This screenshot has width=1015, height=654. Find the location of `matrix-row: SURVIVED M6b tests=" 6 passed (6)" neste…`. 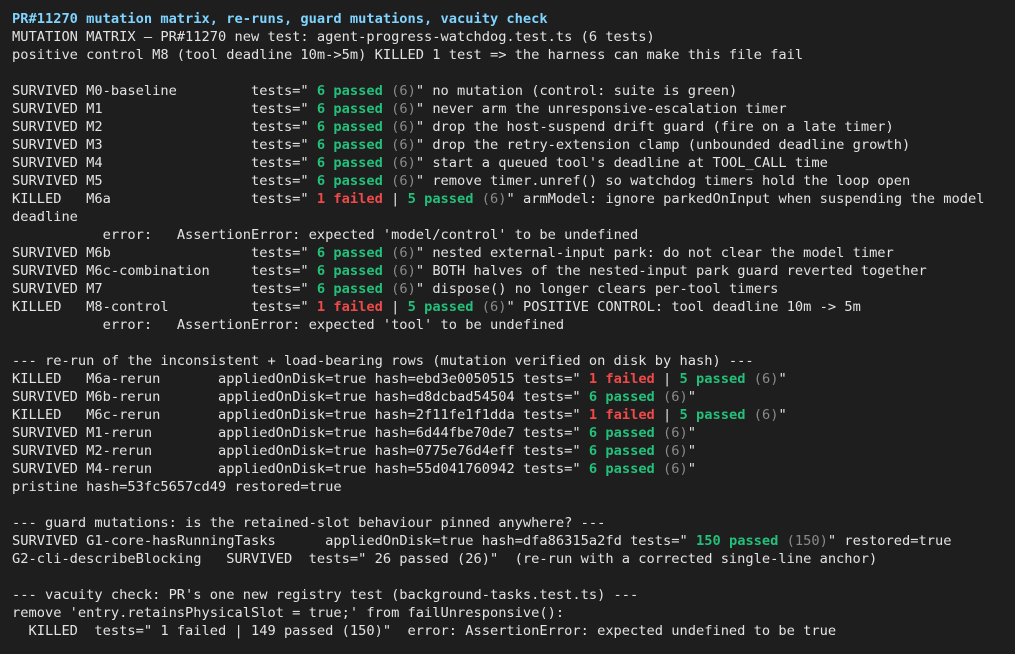

matrix-row: SURVIVED M6b tests=" 6 passed (6)" neste… is located at coordinates (513, 253).